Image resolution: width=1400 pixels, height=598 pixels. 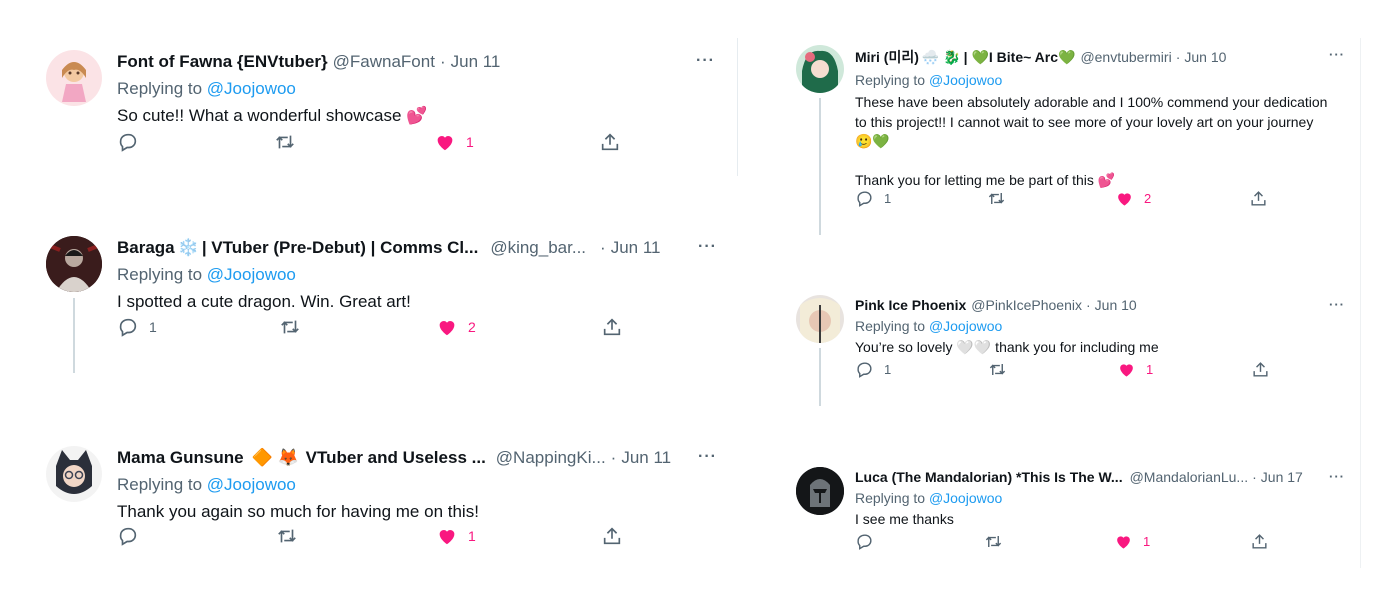 What do you see at coordinates (887, 57) in the screenshot?
I see `display-name: Miri (미리)` at bounding box center [887, 57].